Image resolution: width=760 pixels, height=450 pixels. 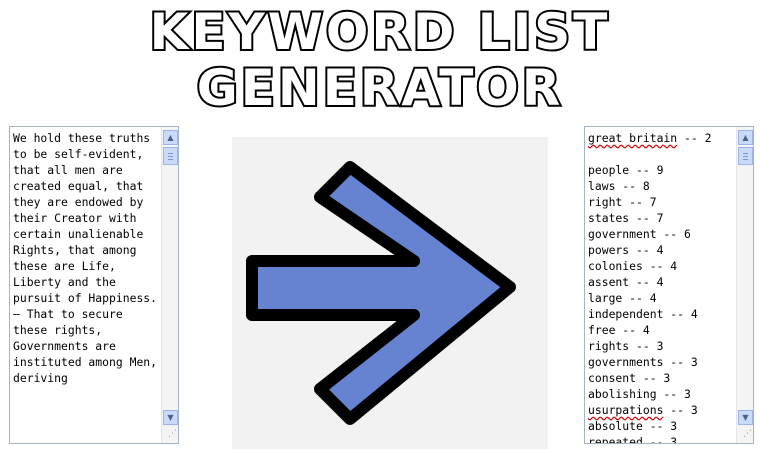 I want to click on keyword-item: laws -- 8, so click(x=619, y=186).